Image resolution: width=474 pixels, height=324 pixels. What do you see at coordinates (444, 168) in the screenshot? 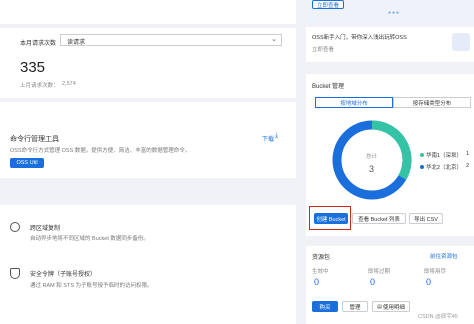
I see `legend-beijing: 华北2（北京）` at bounding box center [444, 168].